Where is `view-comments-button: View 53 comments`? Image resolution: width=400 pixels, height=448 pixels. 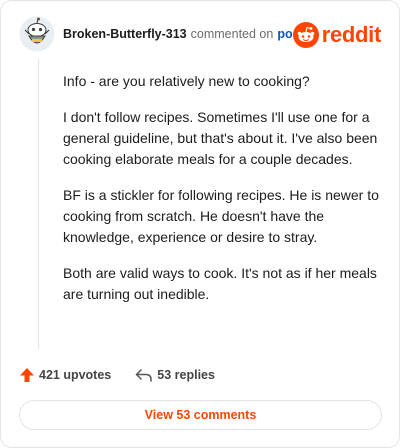
view-comments-button: View 53 comments is located at coordinates (200, 415).